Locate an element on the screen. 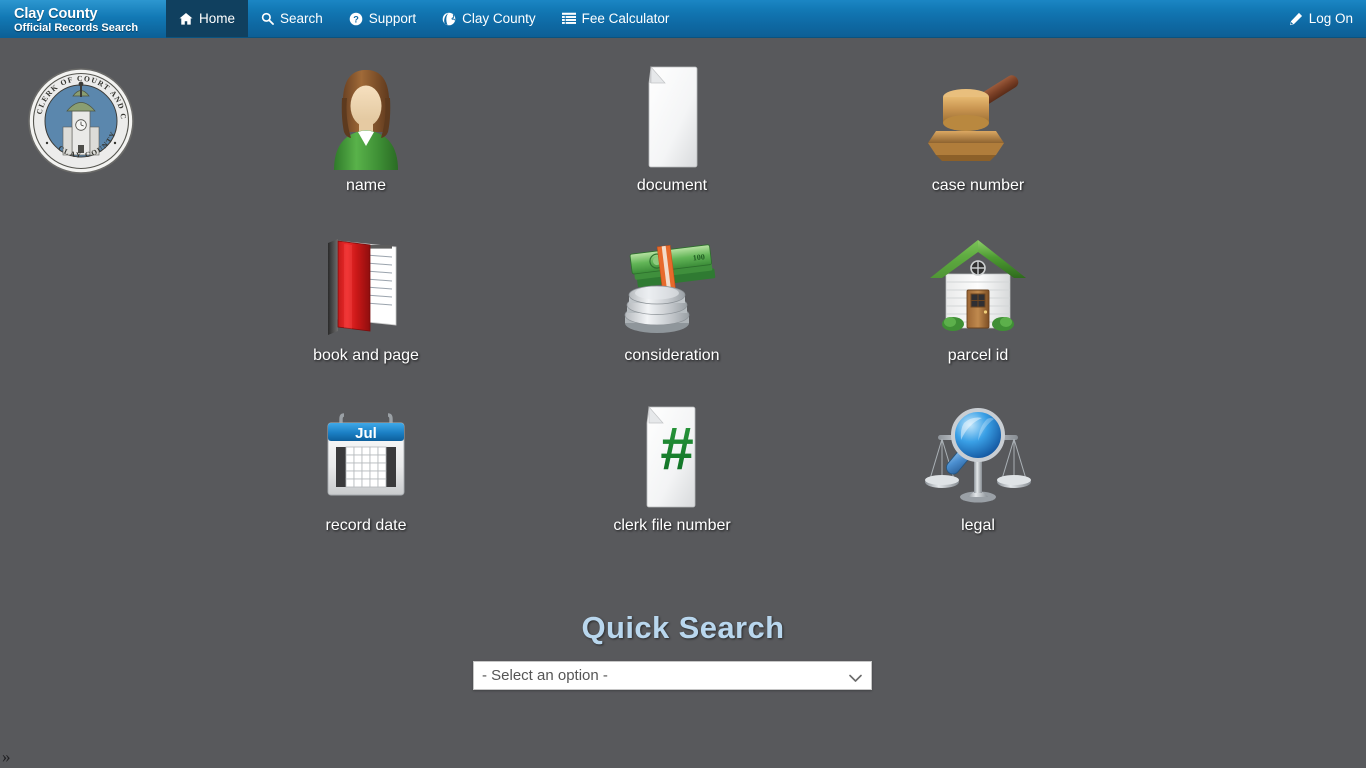 The height and width of the screenshot is (768, 1366). search-option-record-date: Jul record date is located at coordinates (366, 485).